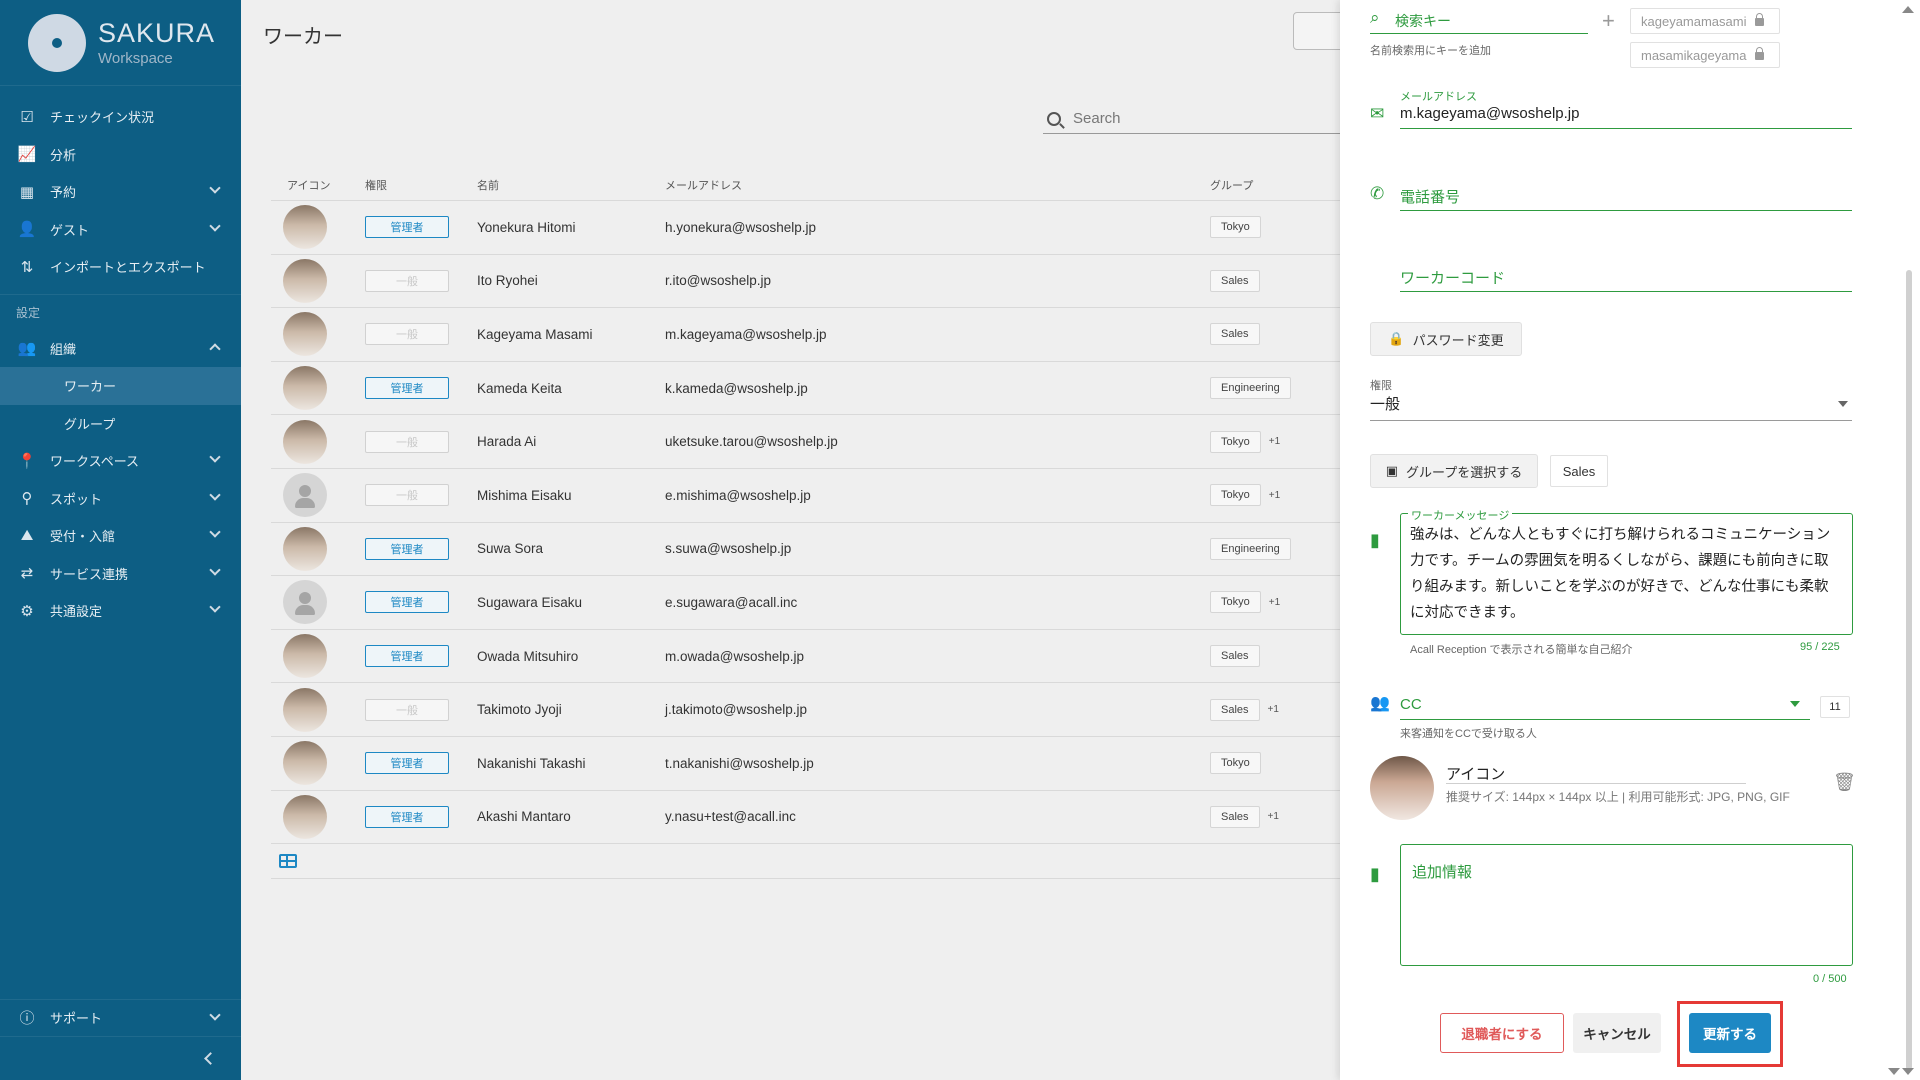 This screenshot has width=1920, height=1080. I want to click on sidebar-sub-worker: ワーカー, so click(120, 386).